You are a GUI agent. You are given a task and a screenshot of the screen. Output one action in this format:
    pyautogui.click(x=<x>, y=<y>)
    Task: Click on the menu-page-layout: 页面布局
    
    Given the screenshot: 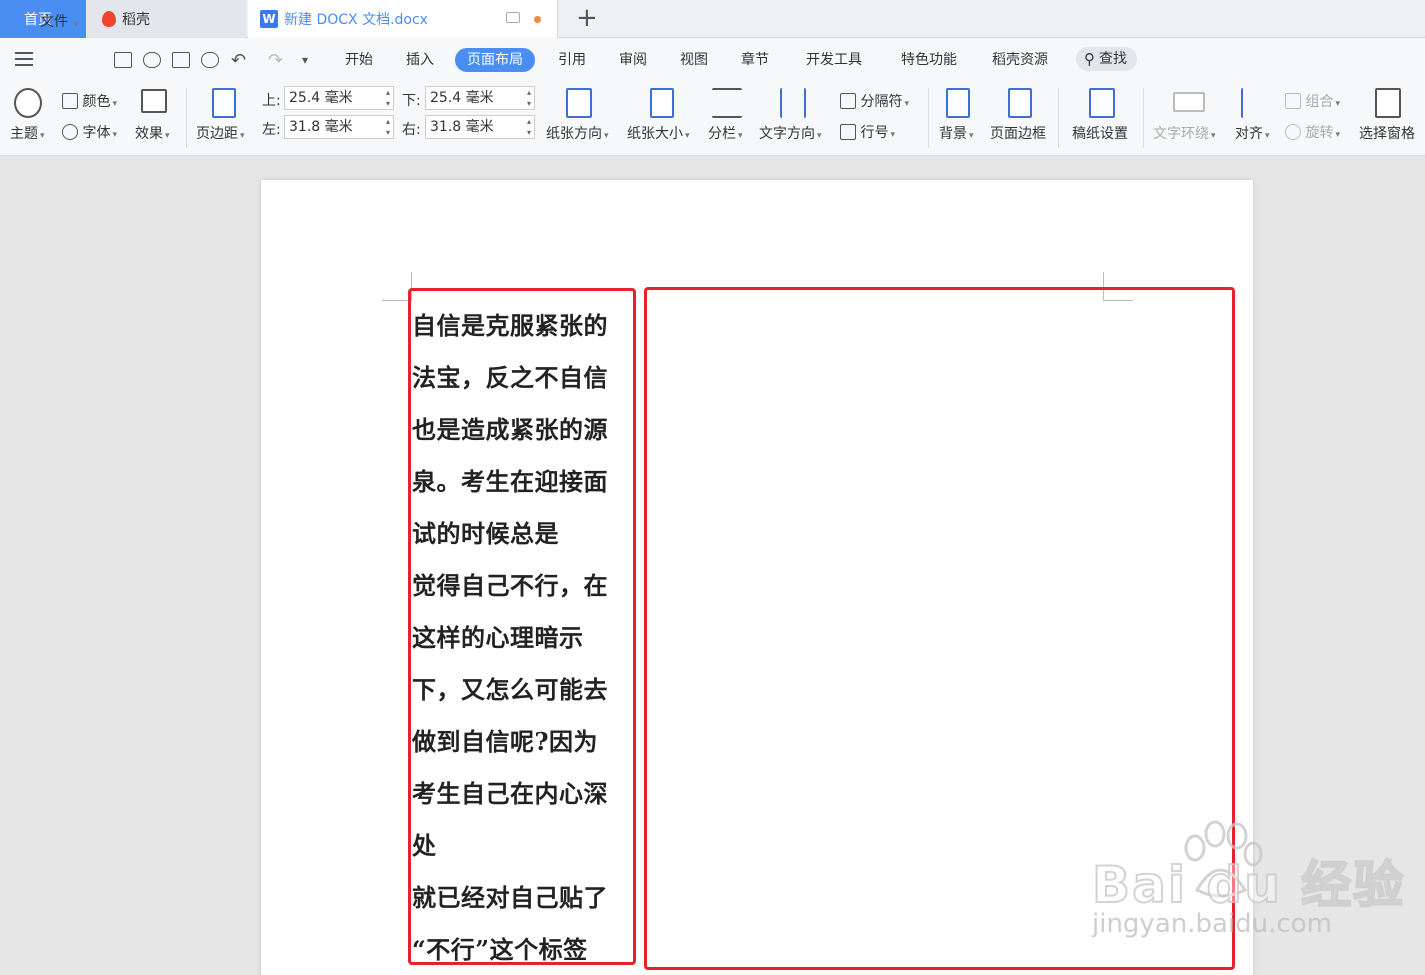 What is the action you would take?
    pyautogui.click(x=495, y=60)
    